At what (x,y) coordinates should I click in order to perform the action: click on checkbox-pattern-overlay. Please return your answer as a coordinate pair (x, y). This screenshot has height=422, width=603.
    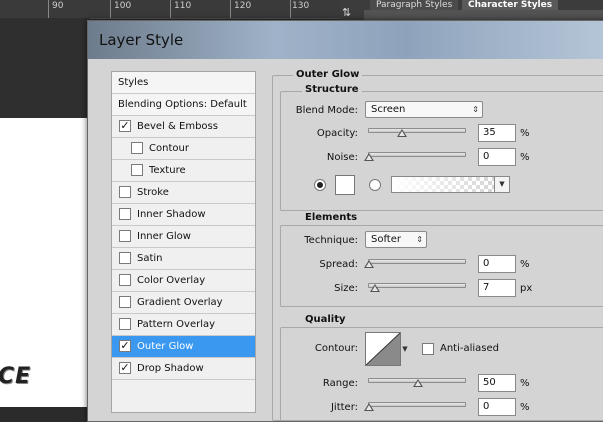
    Looking at the image, I should click on (125, 324).